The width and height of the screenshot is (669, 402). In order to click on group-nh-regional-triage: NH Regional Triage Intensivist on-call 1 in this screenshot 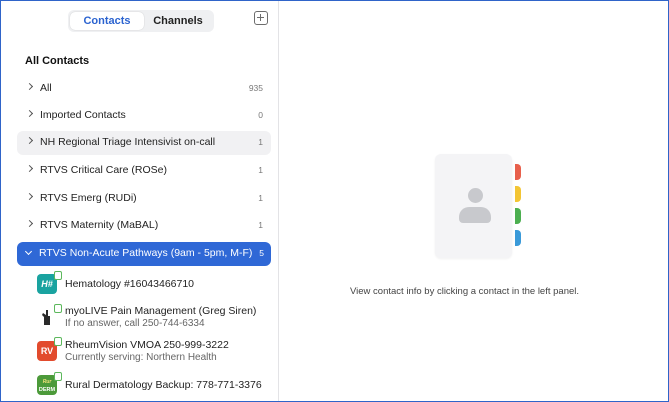, I will do `click(144, 143)`.